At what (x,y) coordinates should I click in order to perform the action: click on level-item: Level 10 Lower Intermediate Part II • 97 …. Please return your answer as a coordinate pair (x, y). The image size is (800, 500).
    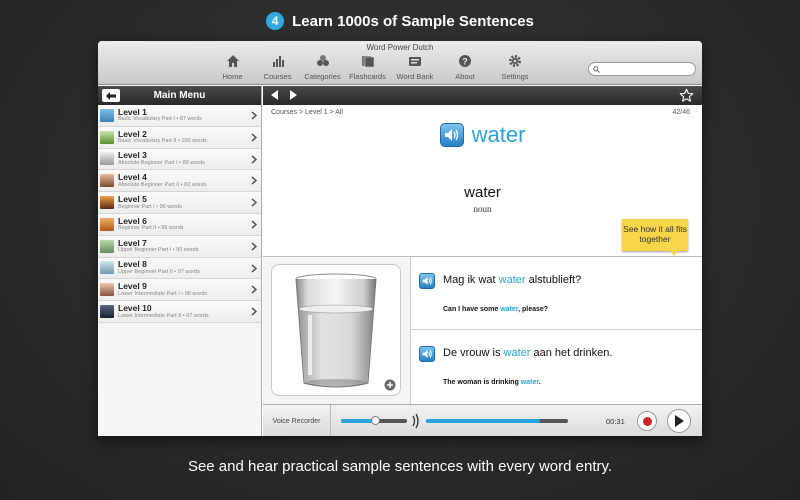
    Looking at the image, I should click on (179, 312).